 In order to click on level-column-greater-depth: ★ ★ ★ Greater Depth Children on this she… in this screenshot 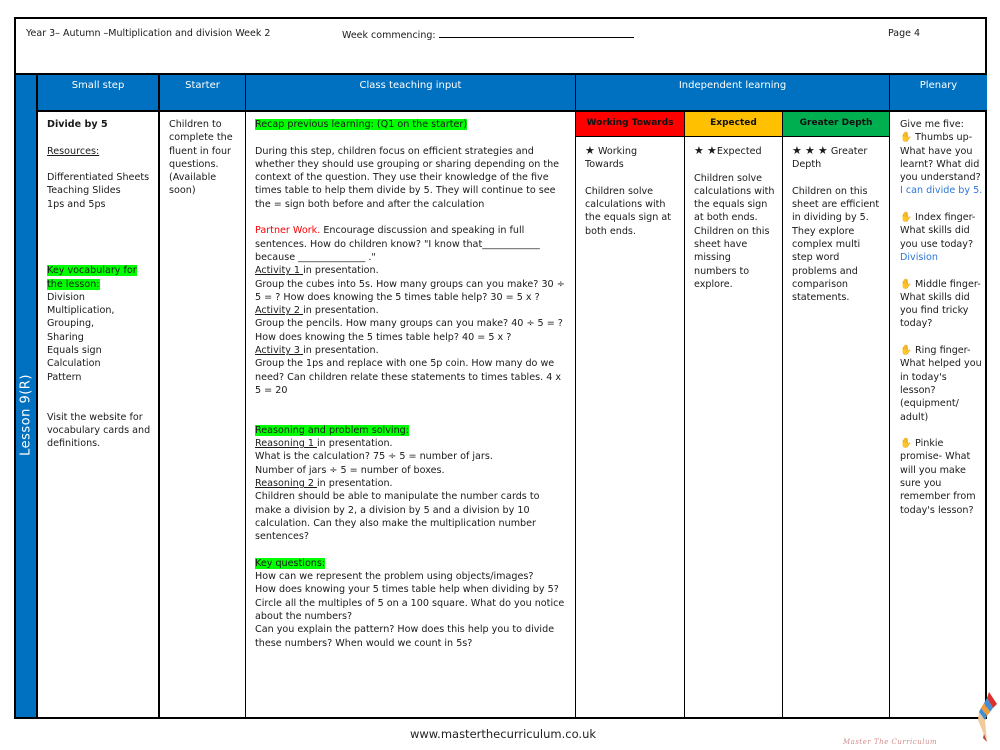, I will do `click(836, 427)`.